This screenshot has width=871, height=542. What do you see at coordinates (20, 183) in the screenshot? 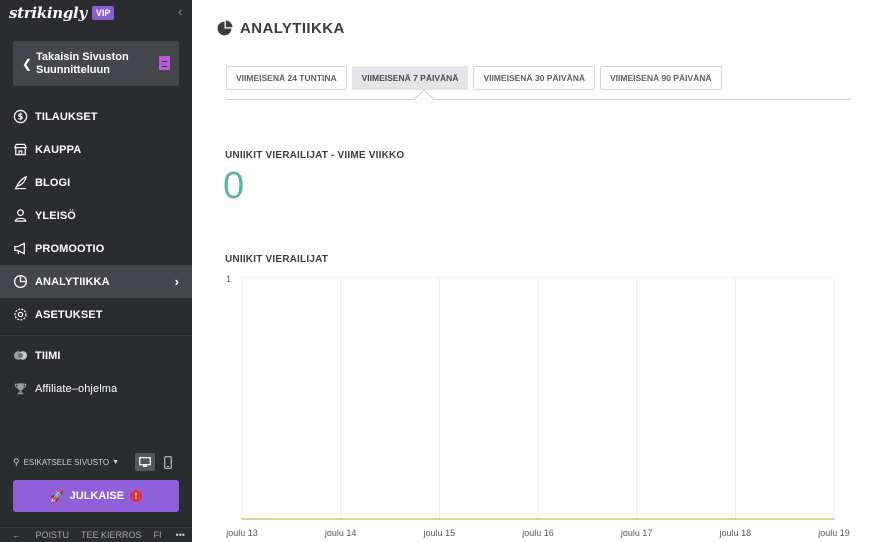
I see `feather-icon` at bounding box center [20, 183].